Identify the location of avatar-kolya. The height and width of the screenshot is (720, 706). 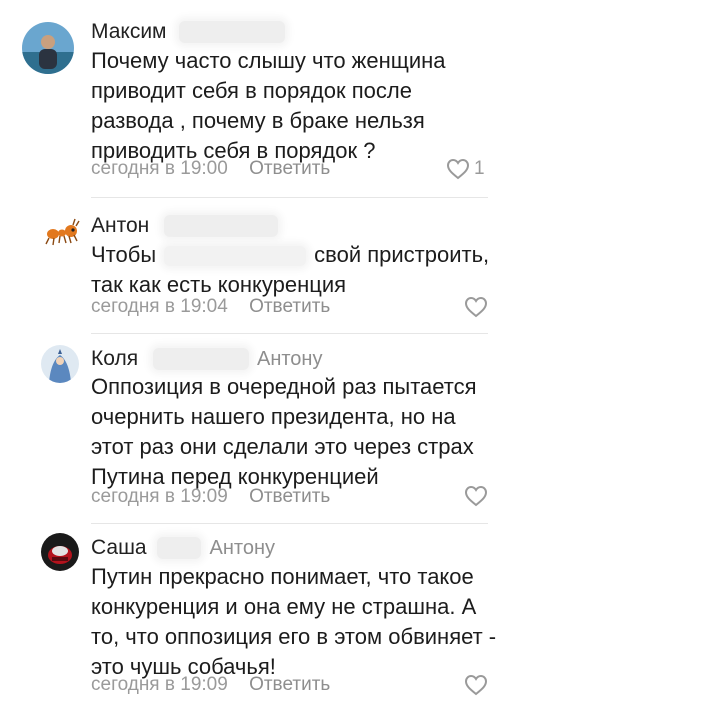
(60, 364).